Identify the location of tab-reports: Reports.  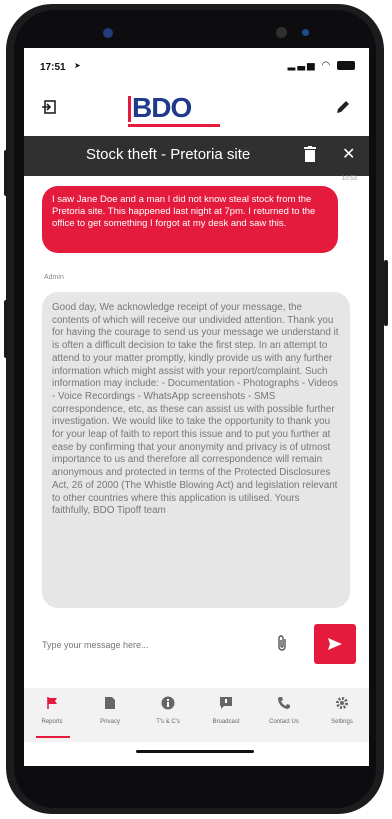
(52, 710).